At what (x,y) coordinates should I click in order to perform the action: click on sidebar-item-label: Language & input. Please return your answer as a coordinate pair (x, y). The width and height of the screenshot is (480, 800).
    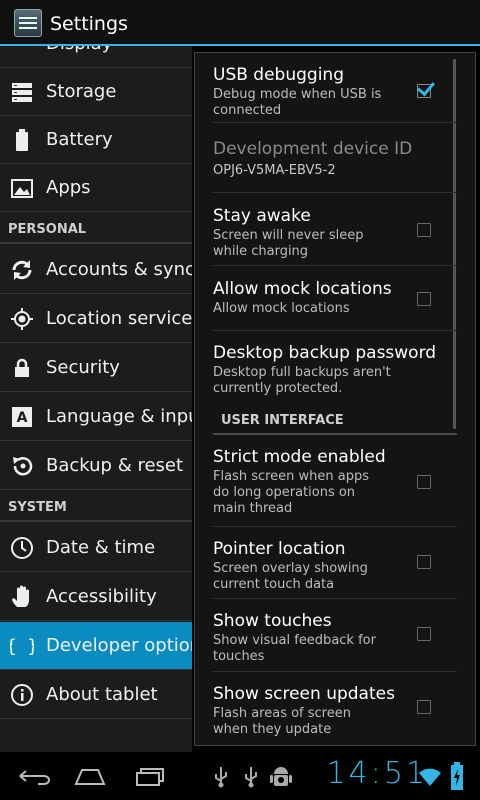
    Looking at the image, I should click on (119, 416).